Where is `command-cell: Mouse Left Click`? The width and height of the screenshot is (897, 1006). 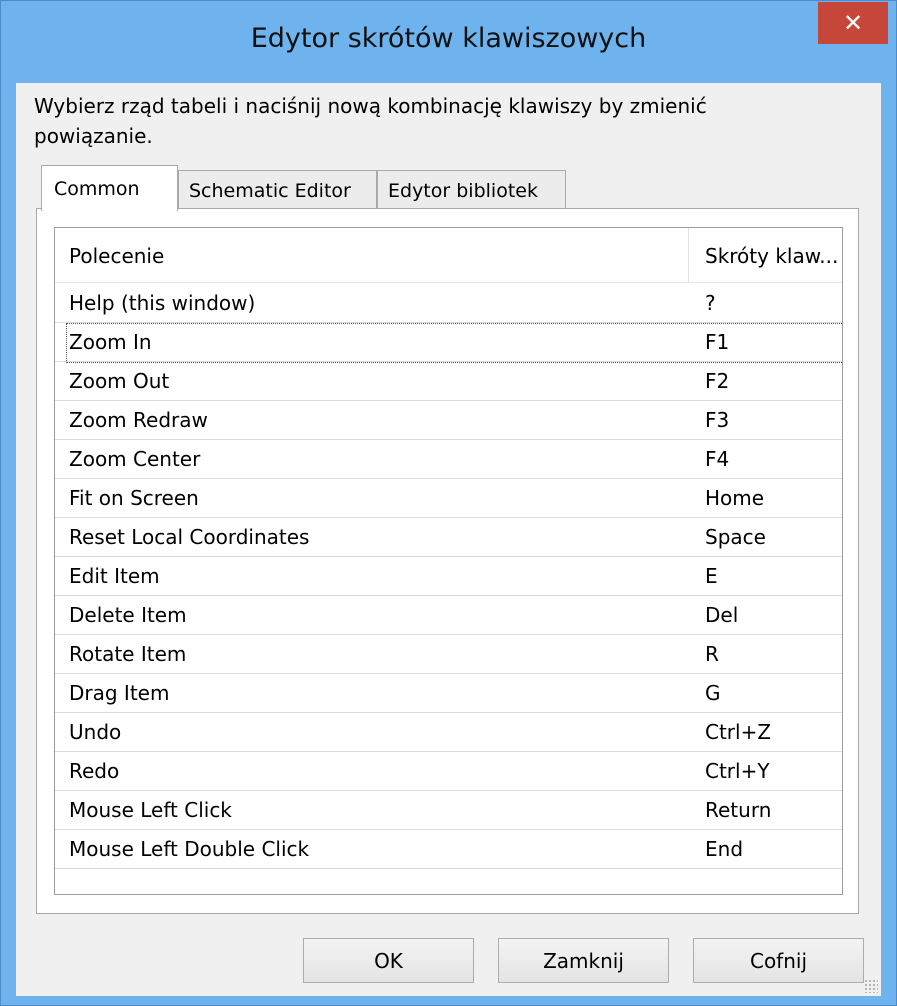
command-cell: Mouse Left Click is located at coordinates (150, 810).